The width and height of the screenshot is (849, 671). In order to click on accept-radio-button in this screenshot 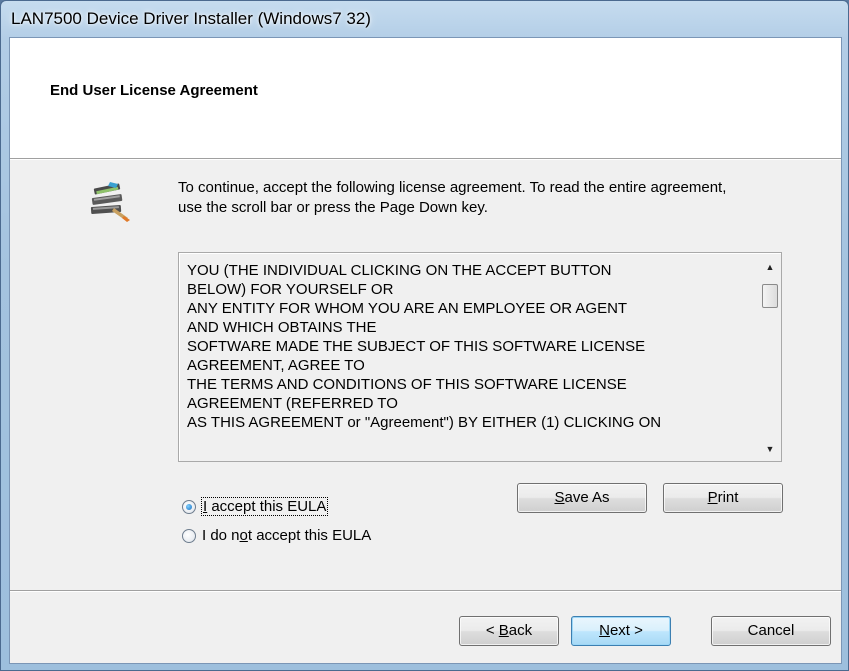, I will do `click(189, 506)`.